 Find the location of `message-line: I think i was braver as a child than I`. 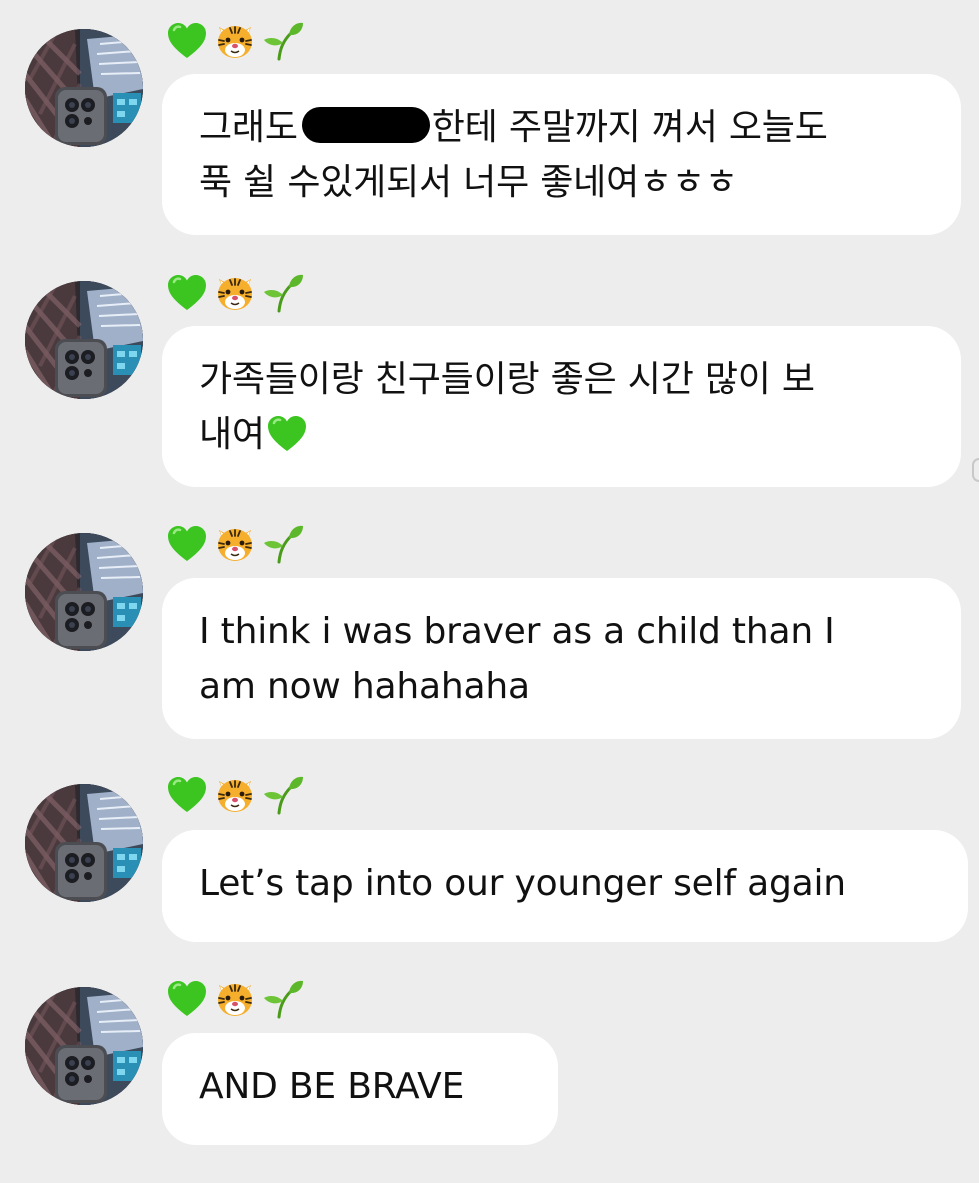

message-line: I think i was braver as a child than I is located at coordinates (517, 631).